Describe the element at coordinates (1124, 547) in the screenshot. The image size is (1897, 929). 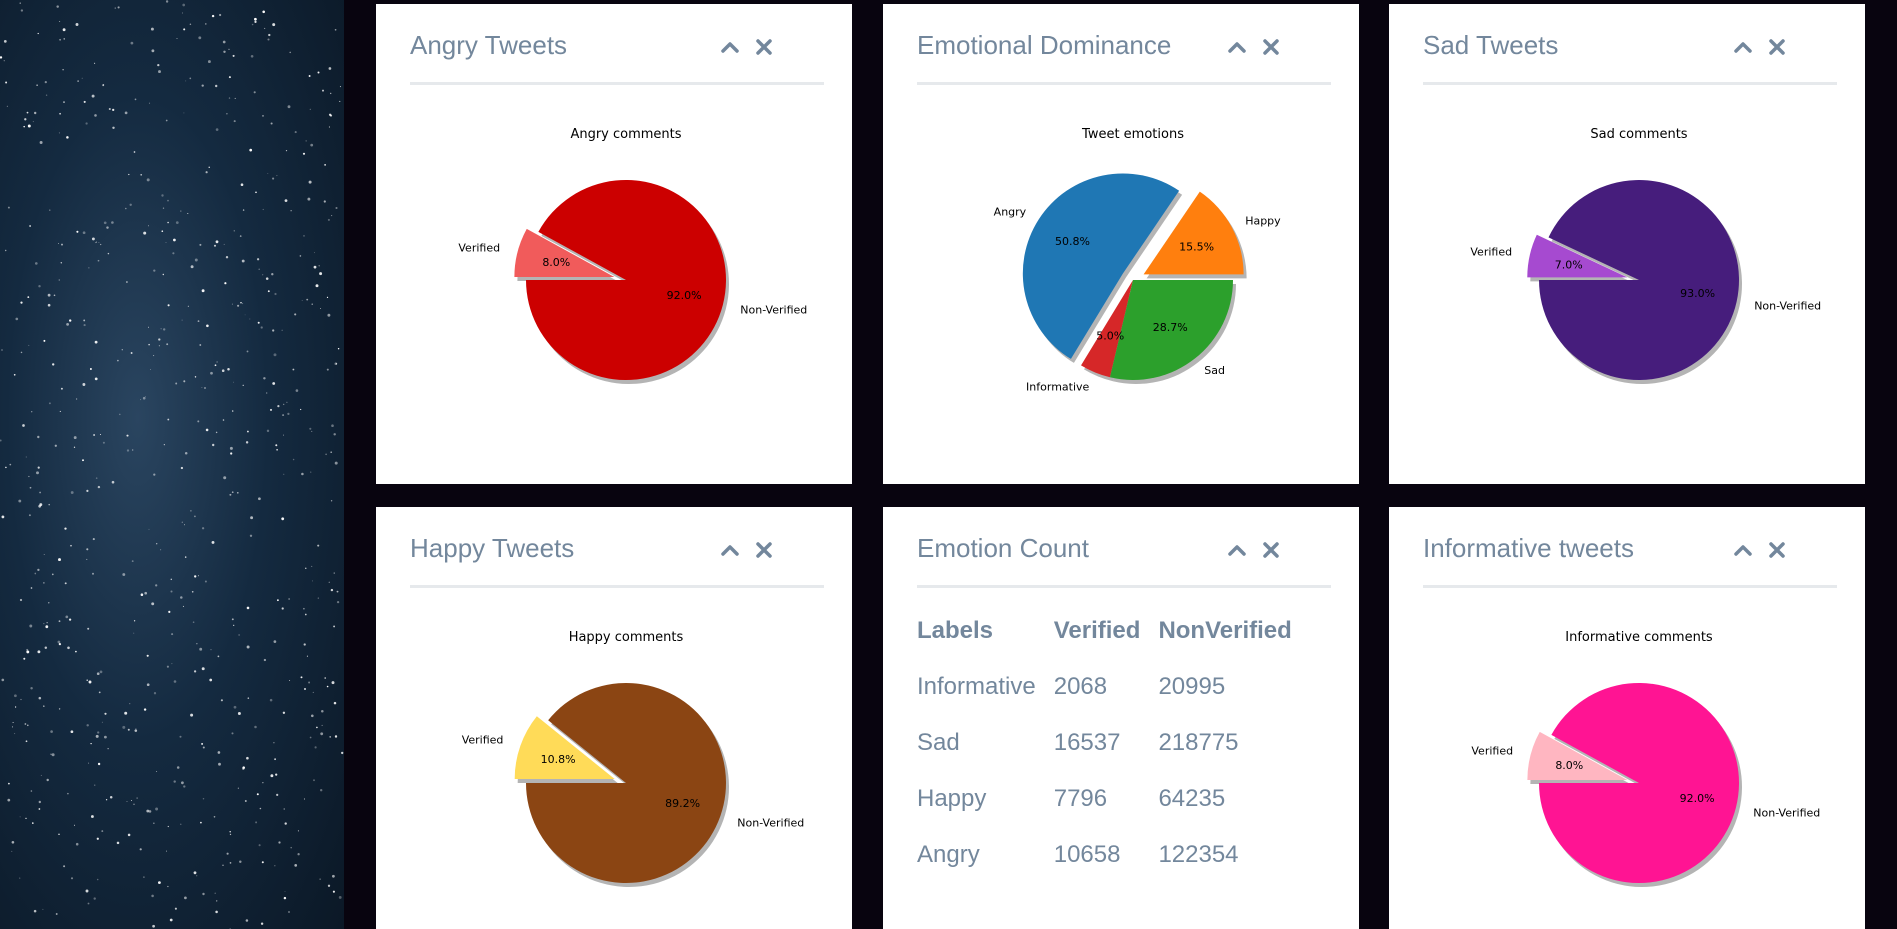
I see `panel-header: Emotion Count` at that location.